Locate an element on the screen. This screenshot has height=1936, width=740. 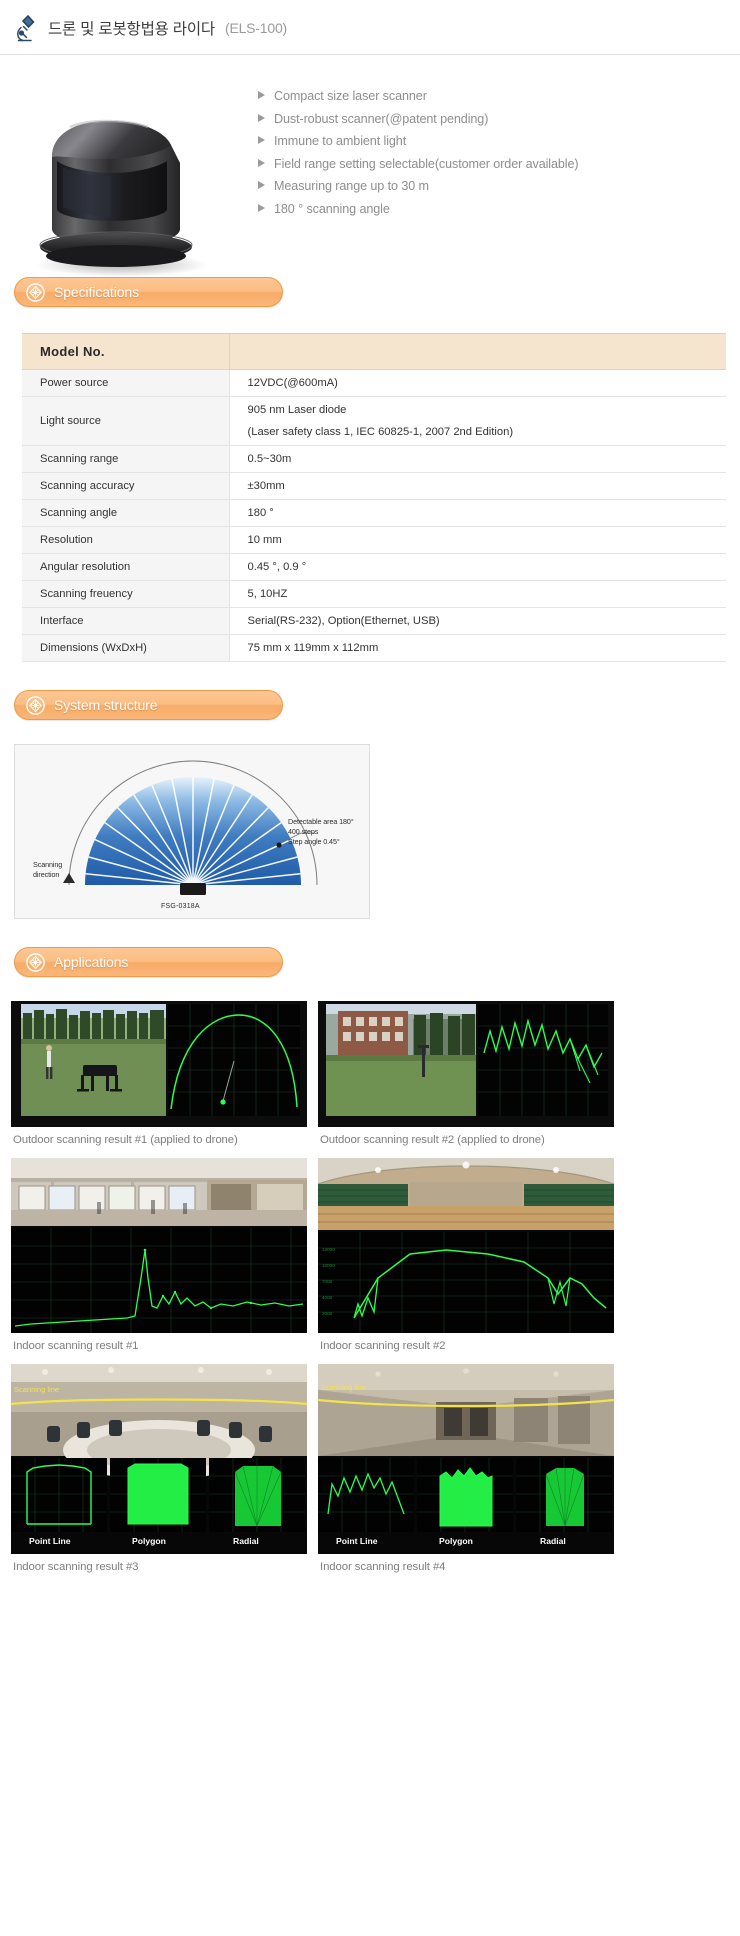
microscope-icon is located at coordinates (25, 28).